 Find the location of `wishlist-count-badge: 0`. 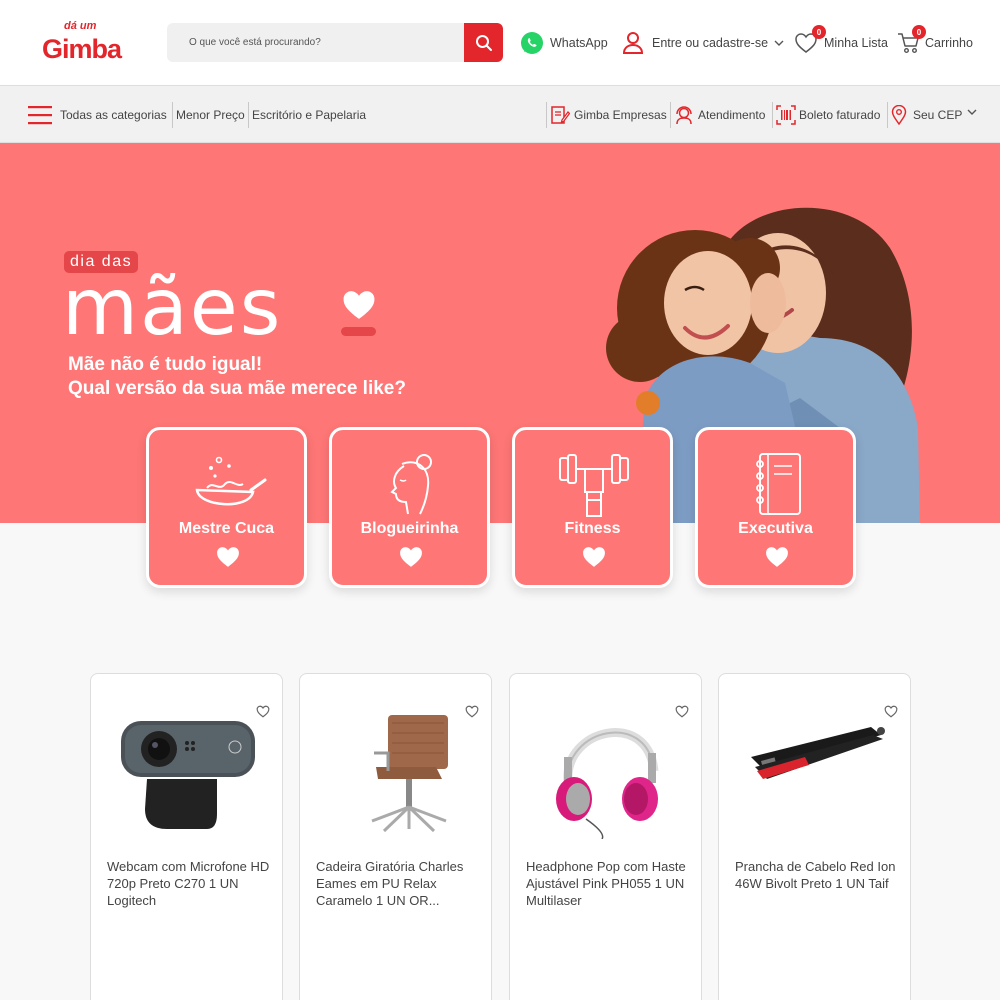

wishlist-count-badge: 0 is located at coordinates (819, 32).